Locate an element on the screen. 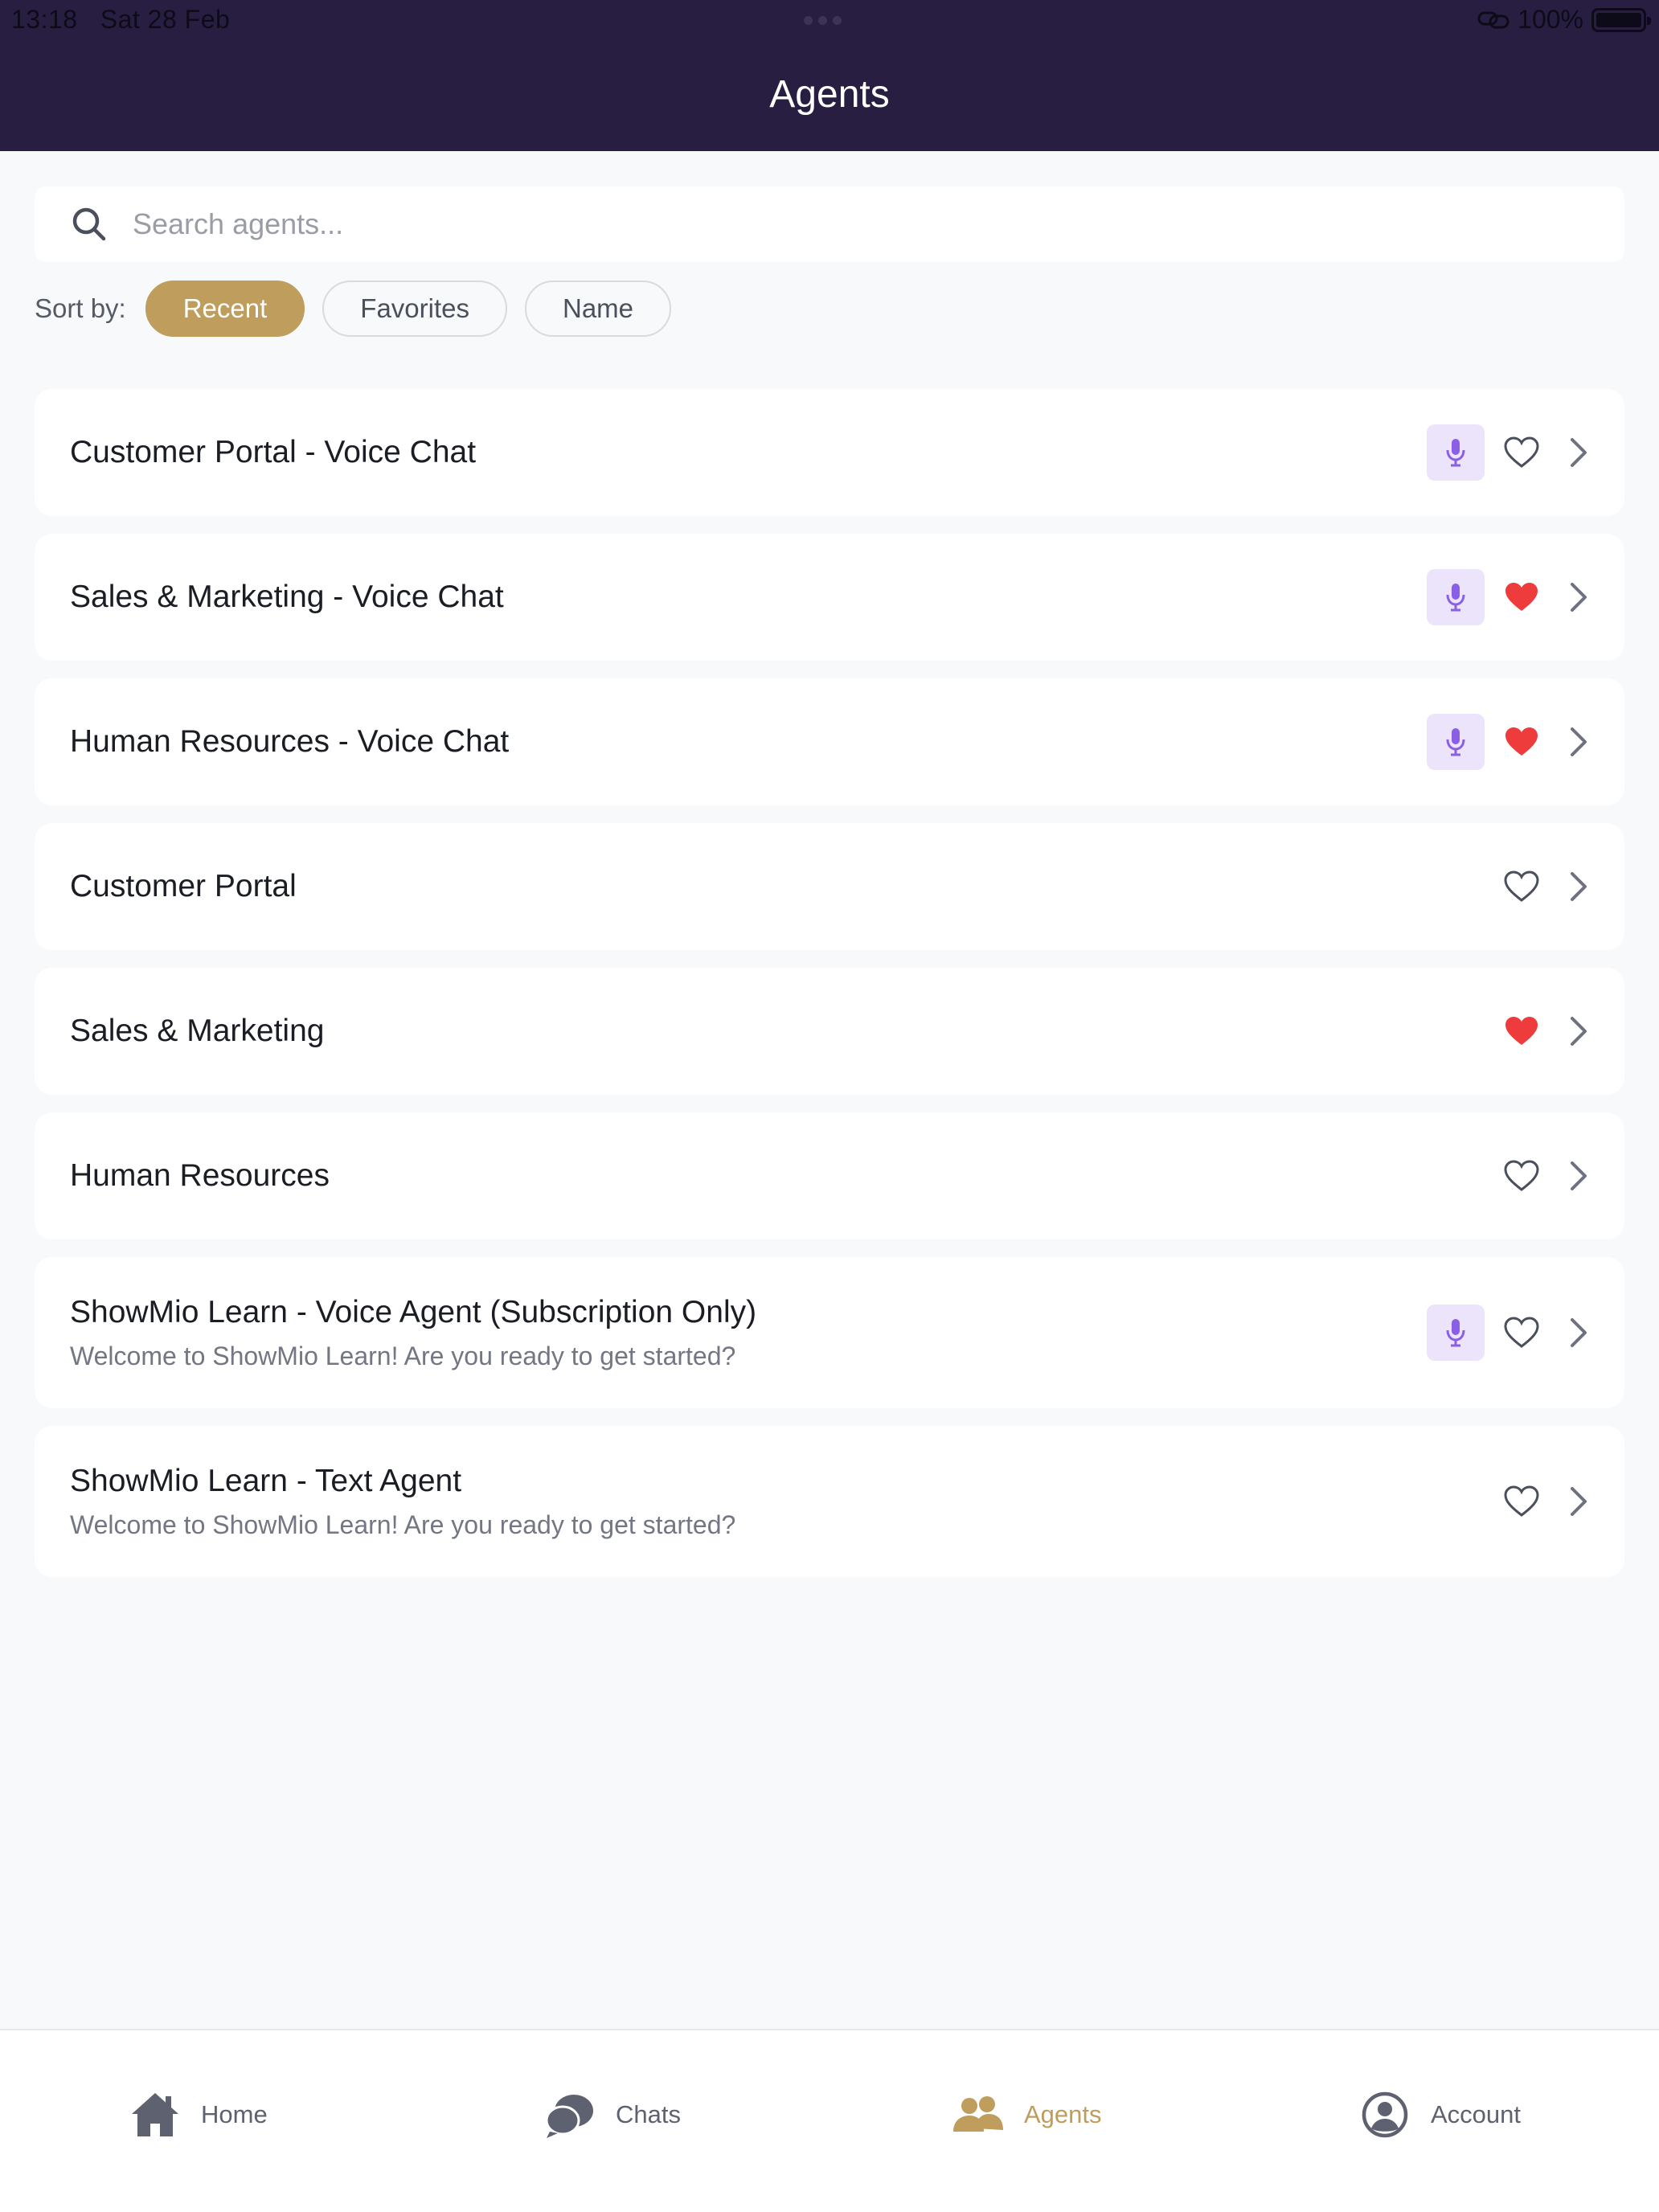 This screenshot has height=2212, width=1659. agent-card: Sales & Marketing - Voice Chat is located at coordinates (829, 597).